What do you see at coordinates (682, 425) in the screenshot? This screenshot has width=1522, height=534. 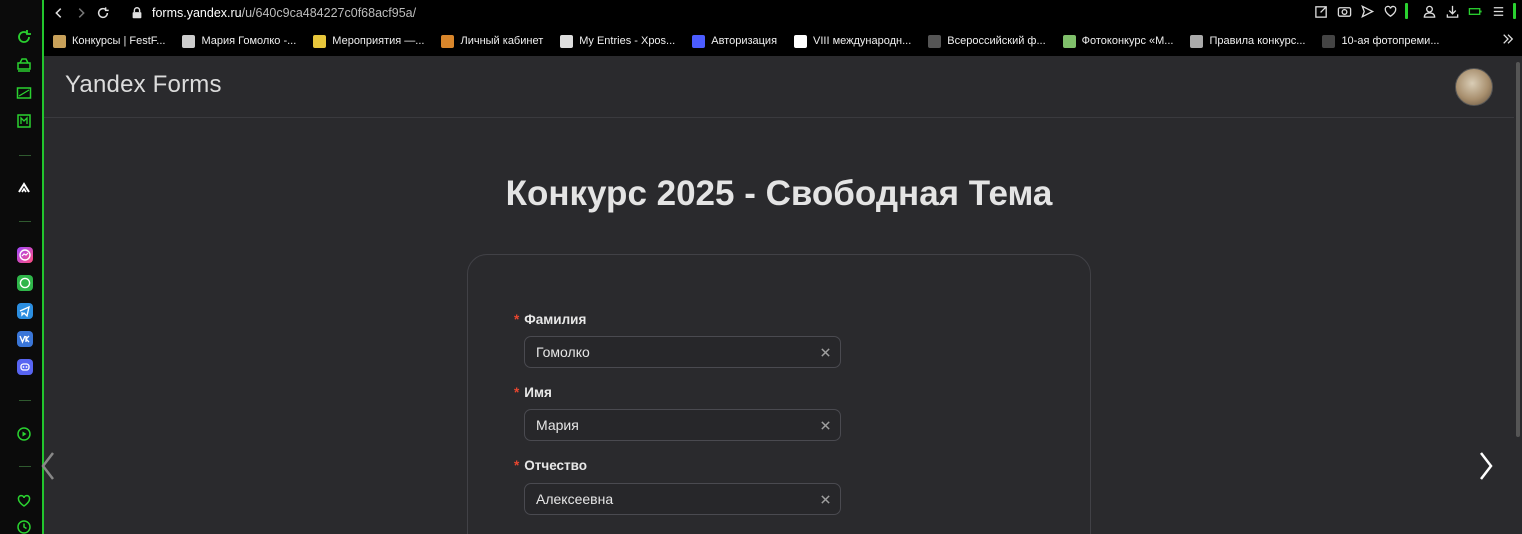 I see `name-input: Мария` at bounding box center [682, 425].